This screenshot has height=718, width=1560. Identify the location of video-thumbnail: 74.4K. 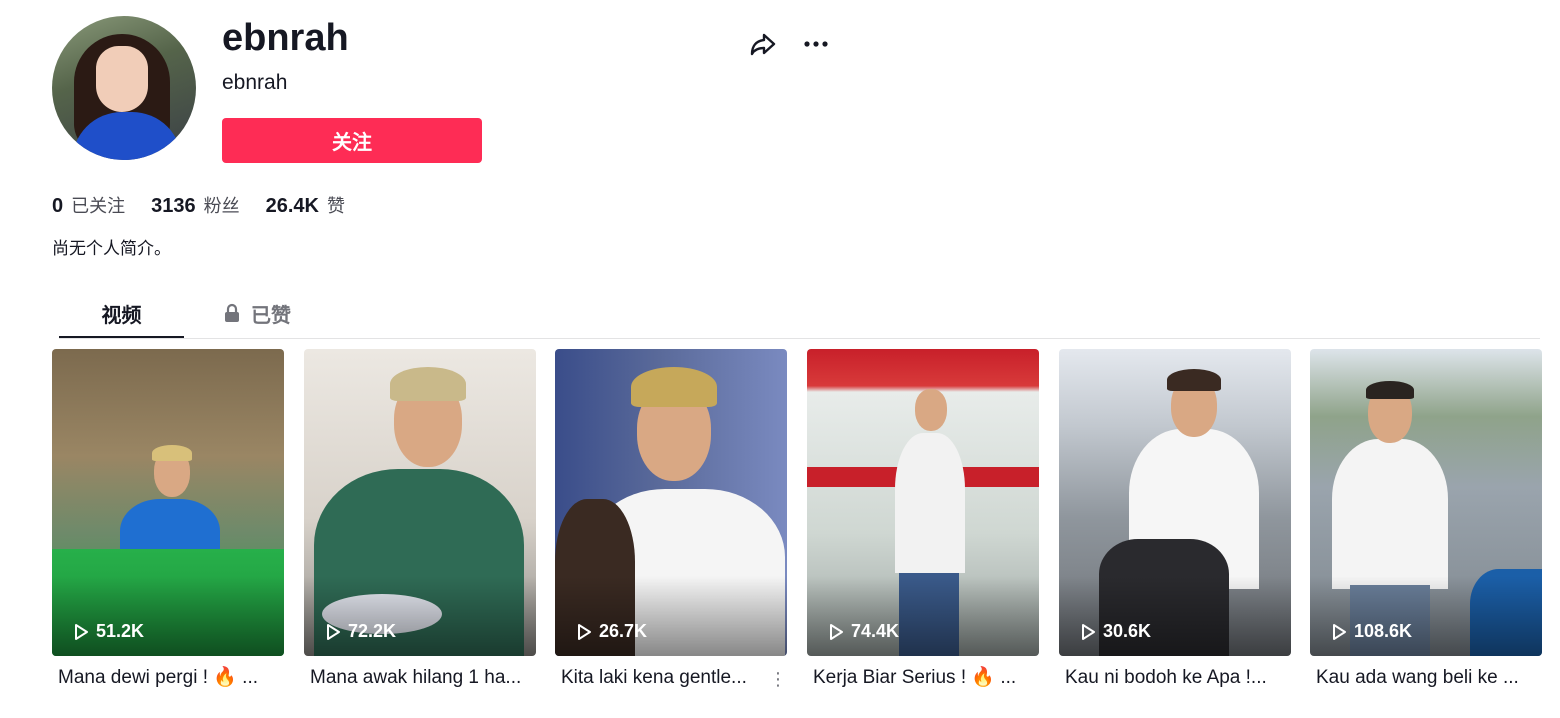
(923, 502).